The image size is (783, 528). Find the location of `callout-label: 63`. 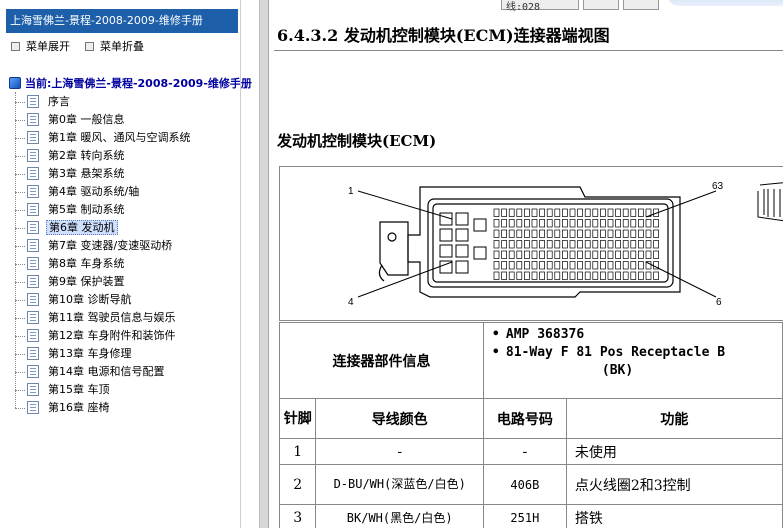

callout-label: 63 is located at coordinates (718, 186).